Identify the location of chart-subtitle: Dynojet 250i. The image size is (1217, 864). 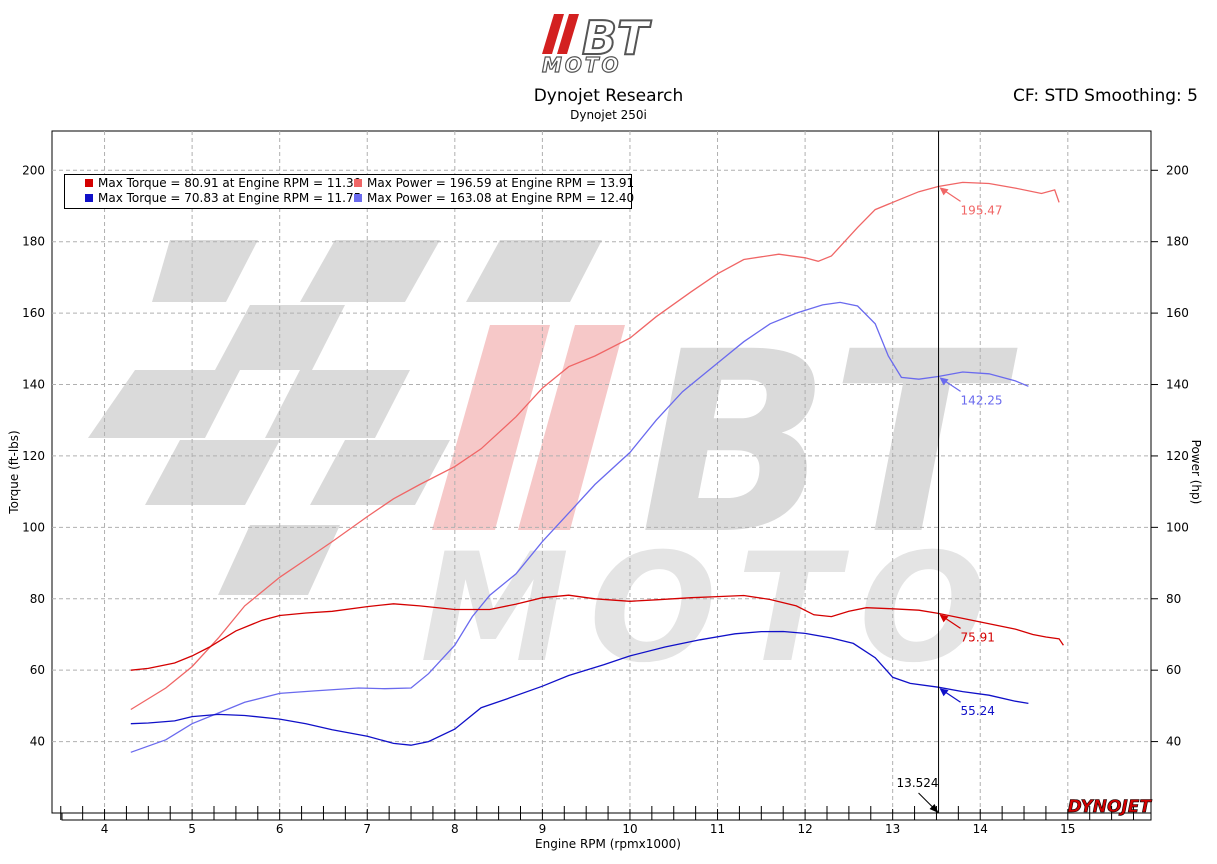
(608, 115).